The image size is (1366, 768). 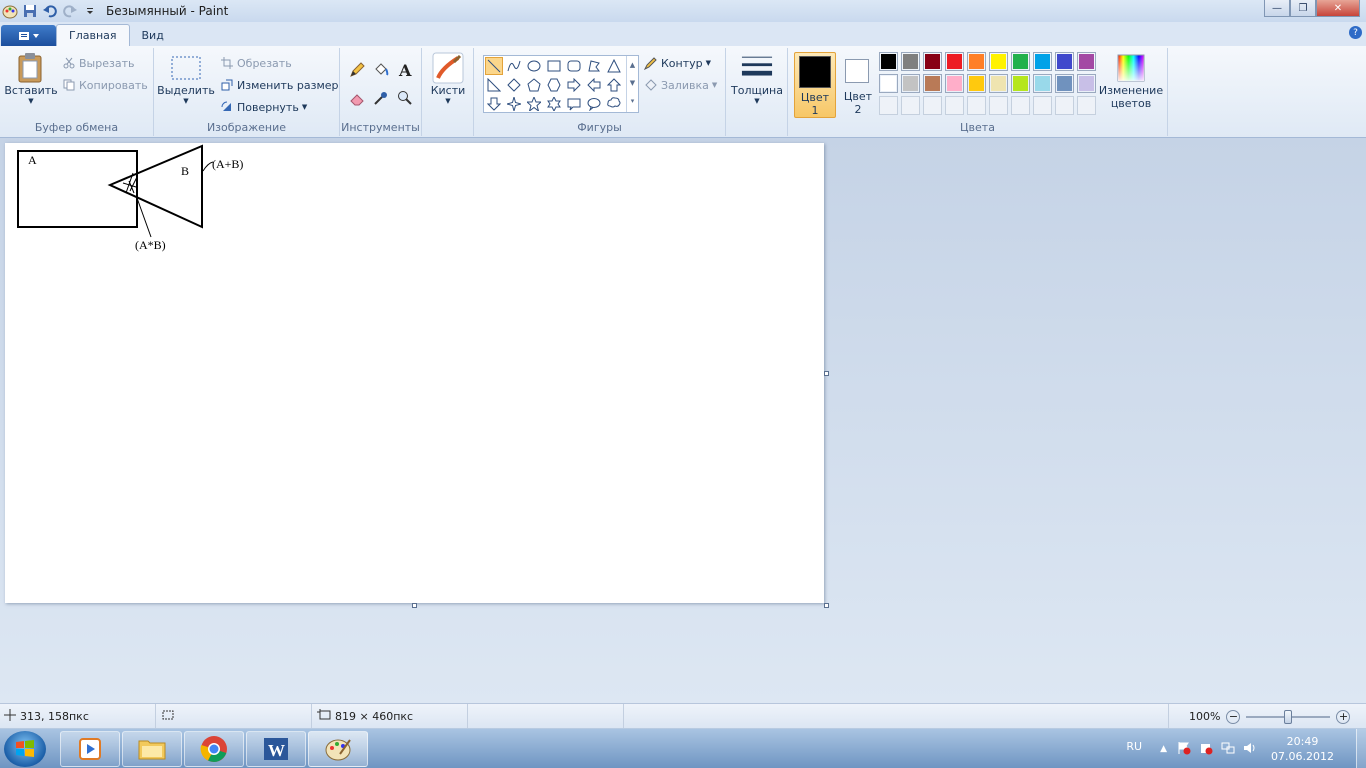 What do you see at coordinates (614, 66) in the screenshot?
I see `shape-triangle` at bounding box center [614, 66].